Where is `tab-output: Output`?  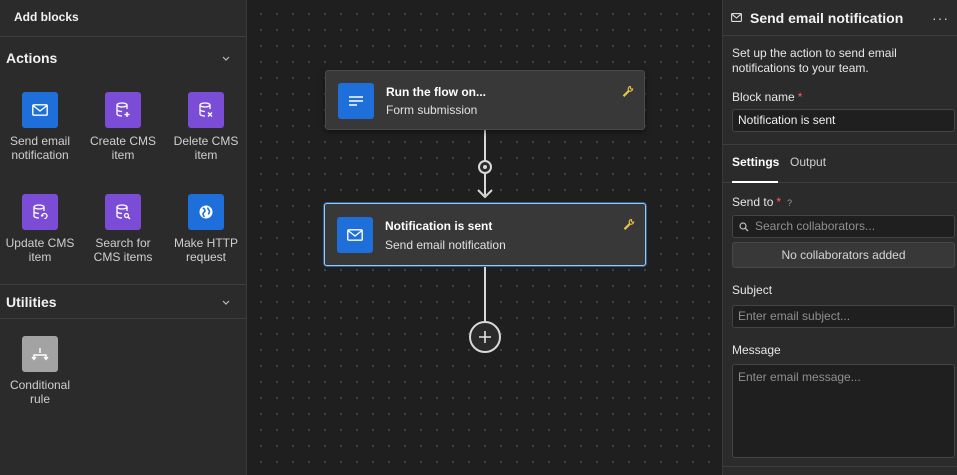 tab-output: Output is located at coordinates (808, 162).